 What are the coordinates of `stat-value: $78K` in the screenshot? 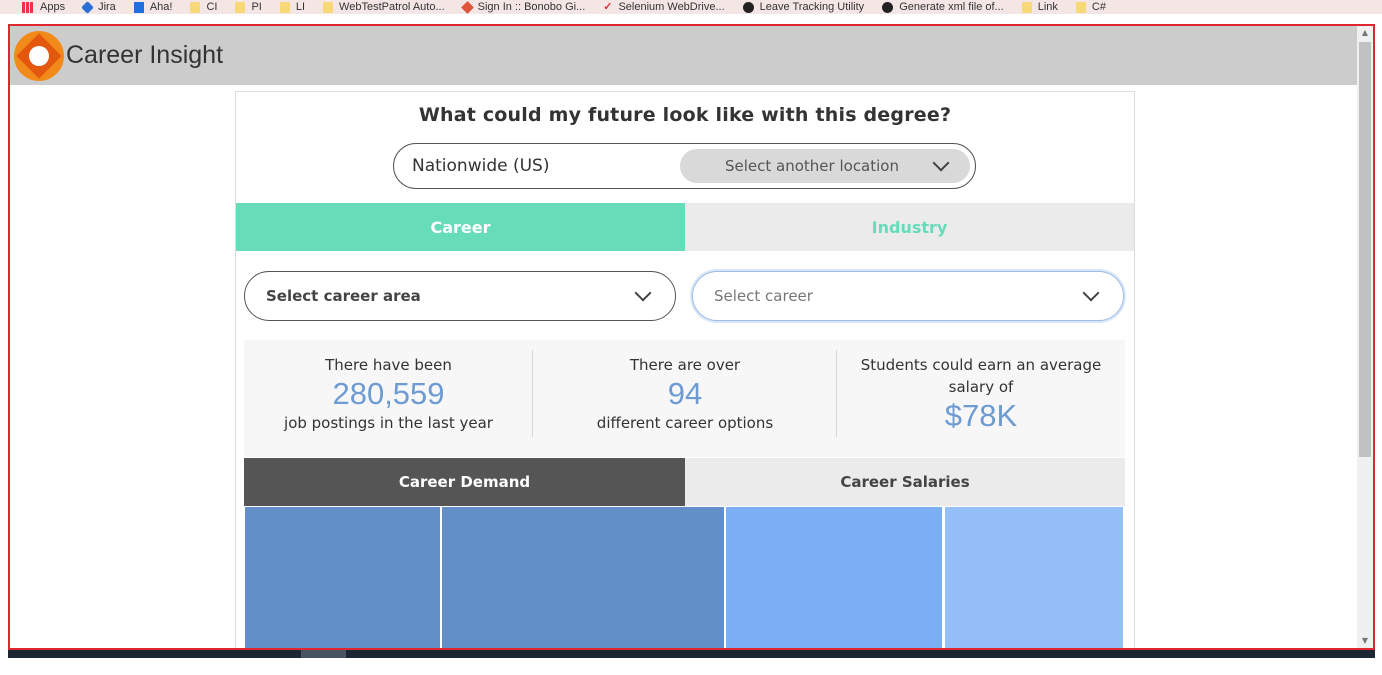 It's located at (981, 415).